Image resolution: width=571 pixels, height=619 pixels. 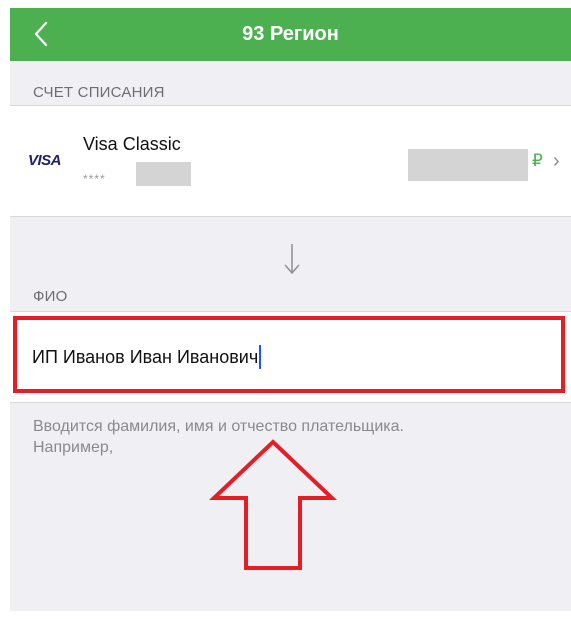 What do you see at coordinates (292, 261) in the screenshot?
I see `arrow-down-icon` at bounding box center [292, 261].